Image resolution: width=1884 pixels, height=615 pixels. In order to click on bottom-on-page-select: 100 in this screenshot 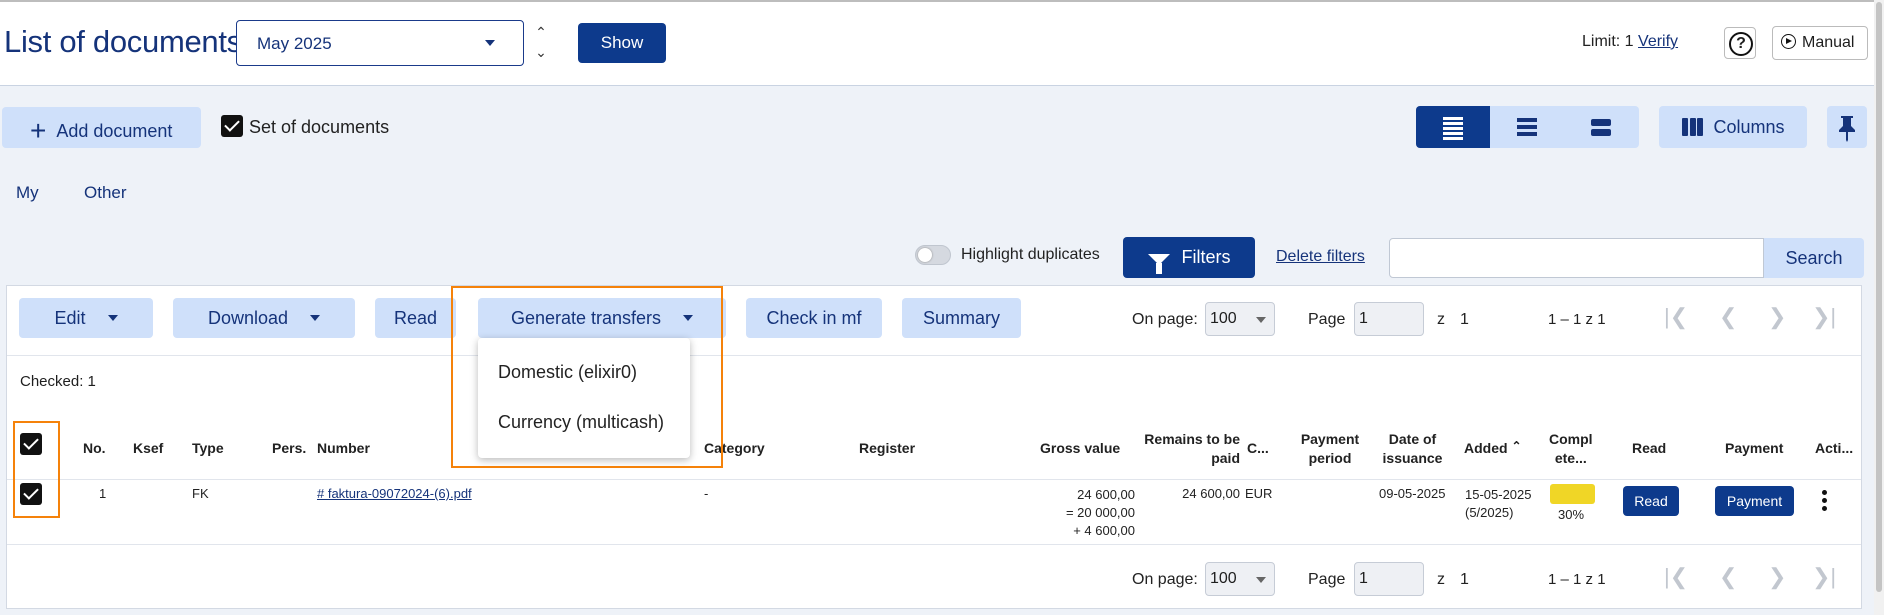, I will do `click(1240, 579)`.